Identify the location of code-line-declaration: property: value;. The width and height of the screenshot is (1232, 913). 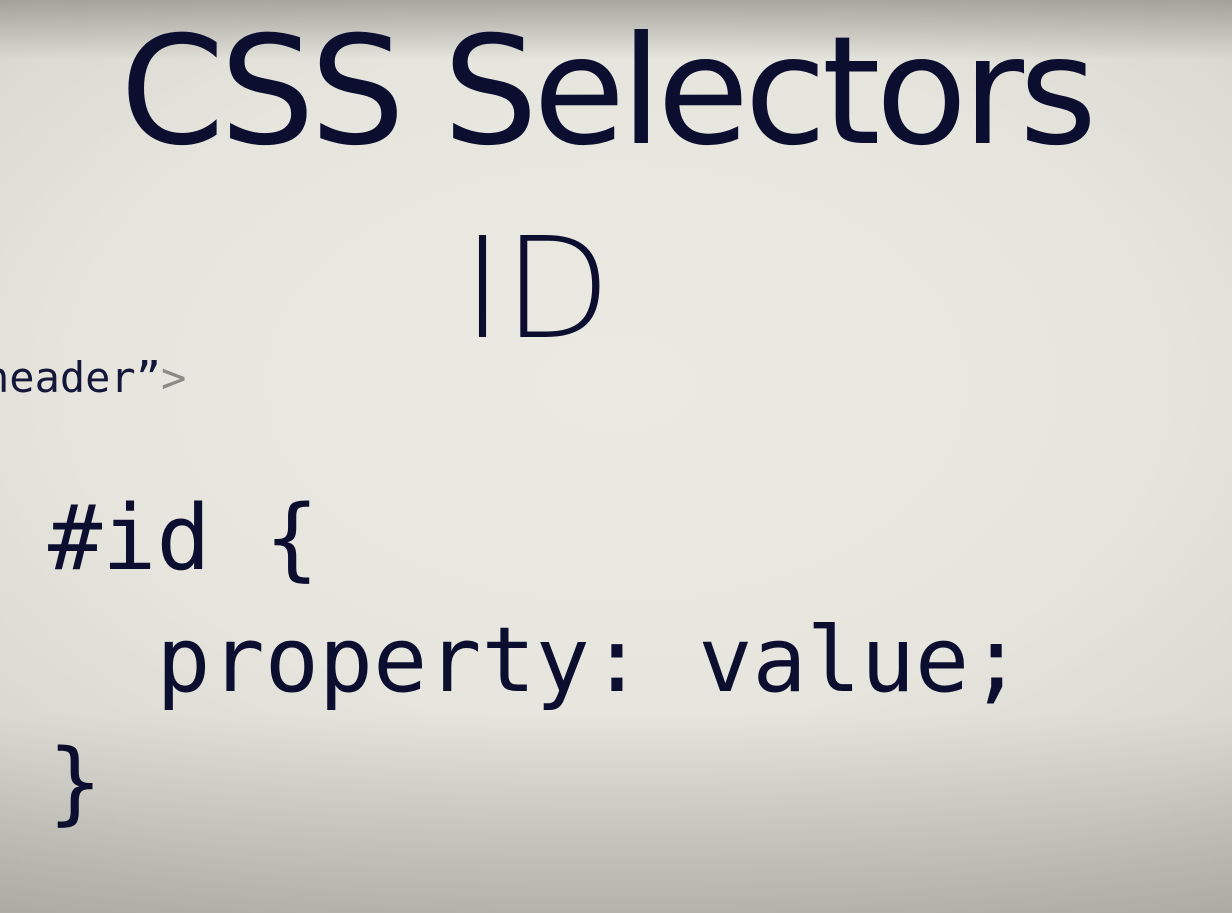
(536, 660).